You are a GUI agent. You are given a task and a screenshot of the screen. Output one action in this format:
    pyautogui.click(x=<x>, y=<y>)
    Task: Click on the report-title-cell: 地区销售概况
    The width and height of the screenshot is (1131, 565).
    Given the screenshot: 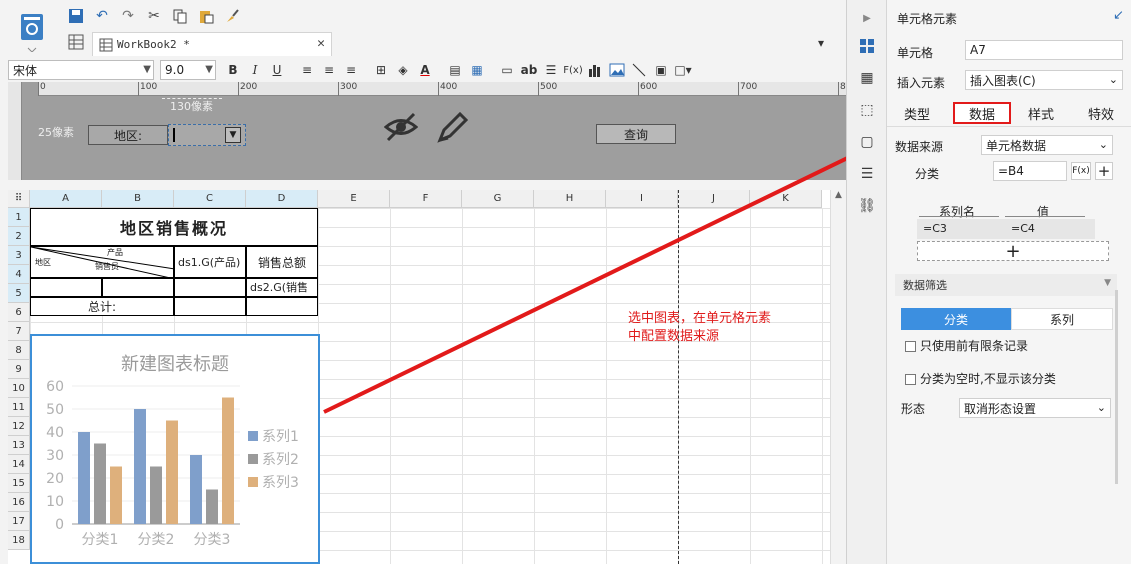 What is the action you would take?
    pyautogui.click(x=174, y=227)
    